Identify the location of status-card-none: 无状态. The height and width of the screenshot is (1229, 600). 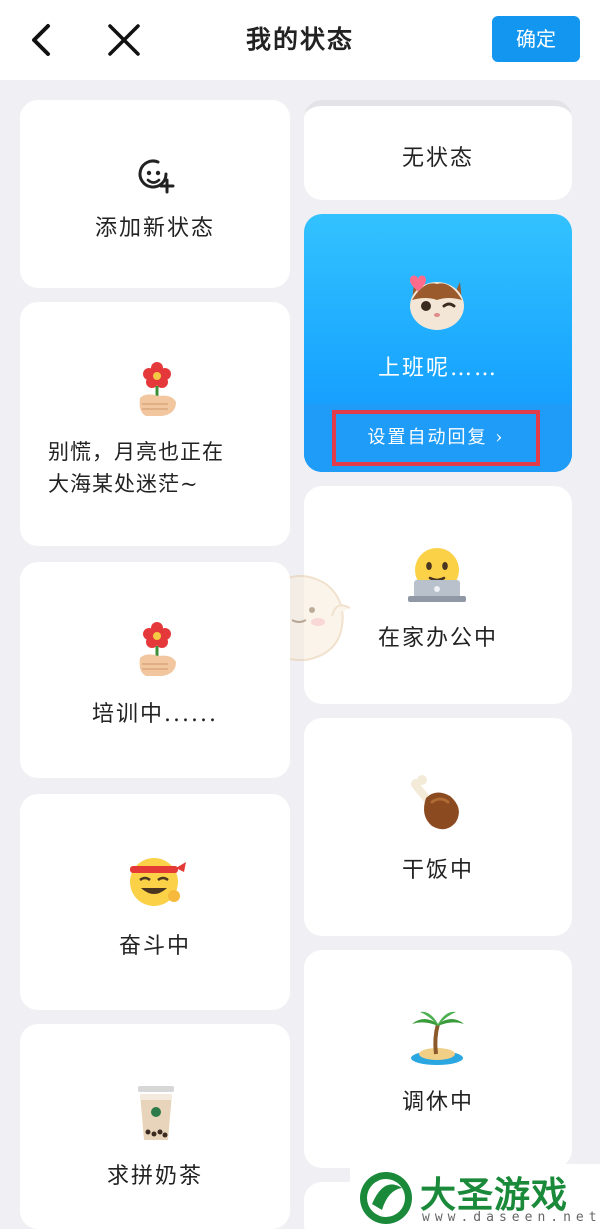
(438, 150).